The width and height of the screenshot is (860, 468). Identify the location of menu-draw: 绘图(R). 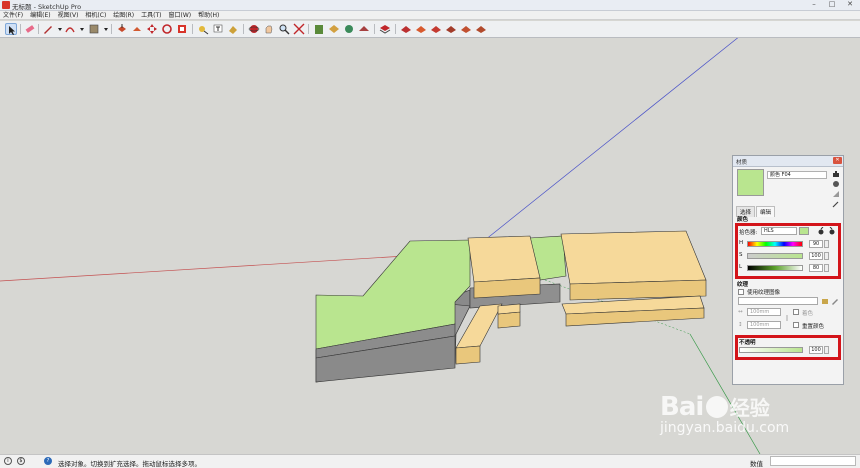
(123, 15).